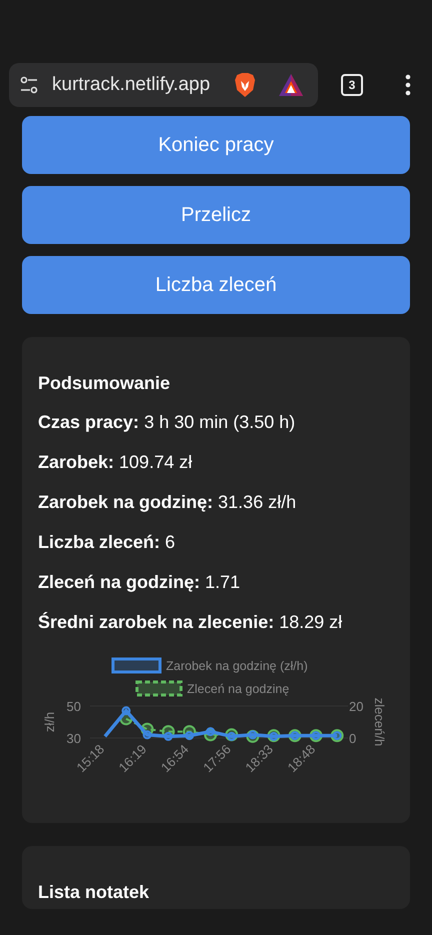 This screenshot has width=432, height=935. I want to click on card-title: Podsumowanie, so click(105, 383).